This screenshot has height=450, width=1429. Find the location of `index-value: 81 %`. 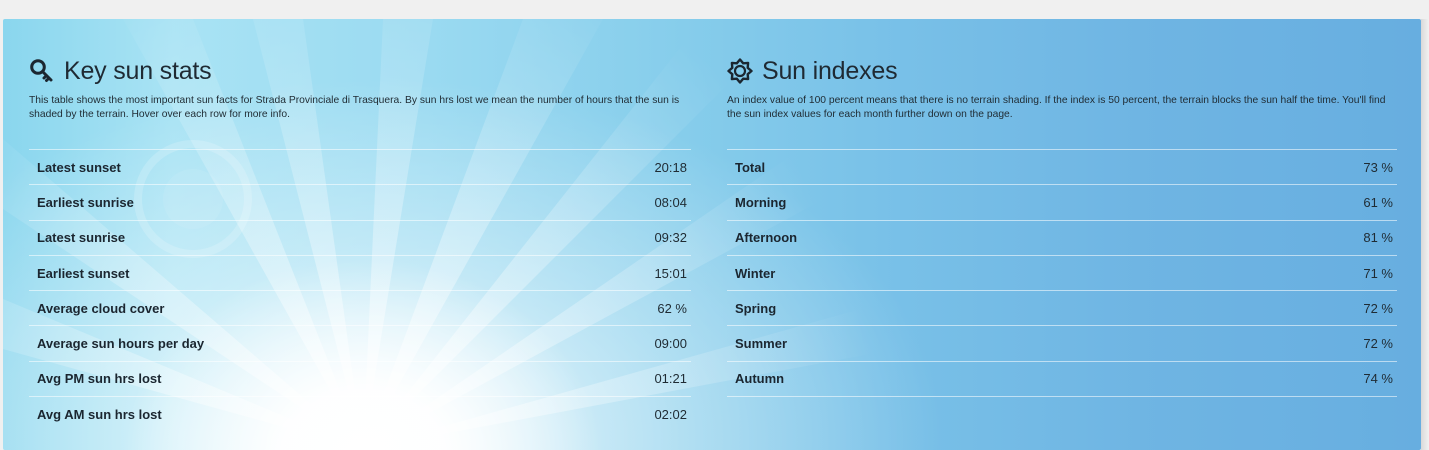

index-value: 81 % is located at coordinates (1378, 238).